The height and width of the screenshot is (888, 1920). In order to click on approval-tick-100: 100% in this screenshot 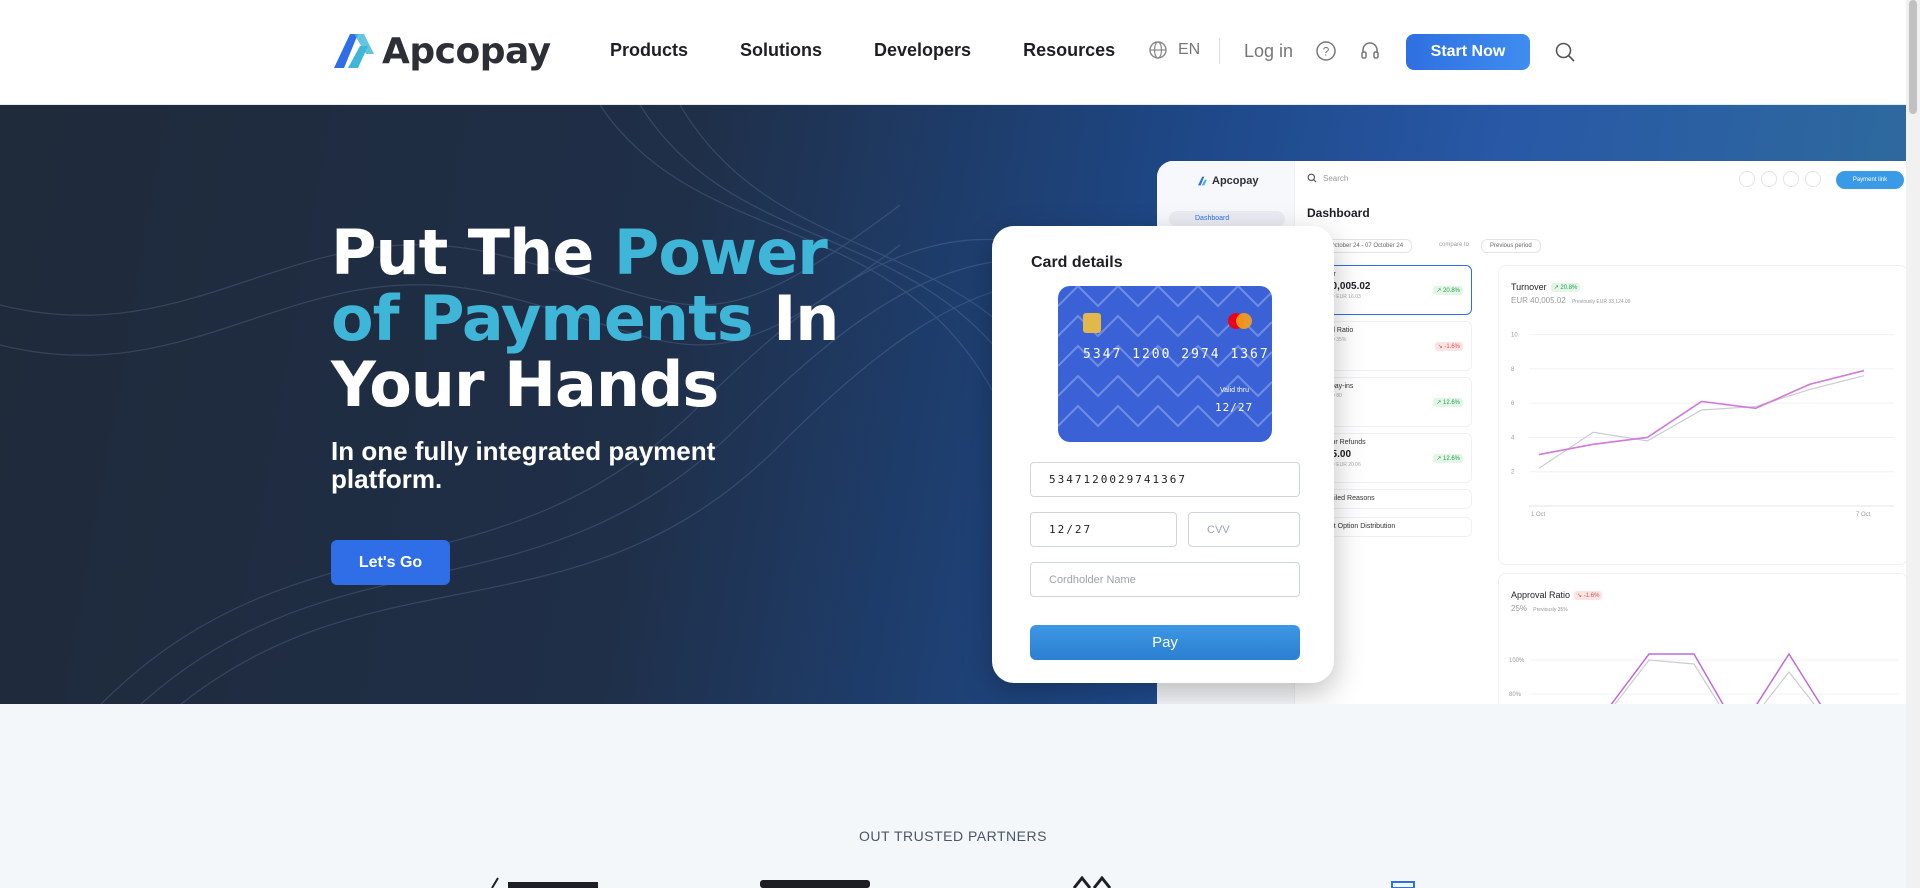, I will do `click(1517, 661)`.